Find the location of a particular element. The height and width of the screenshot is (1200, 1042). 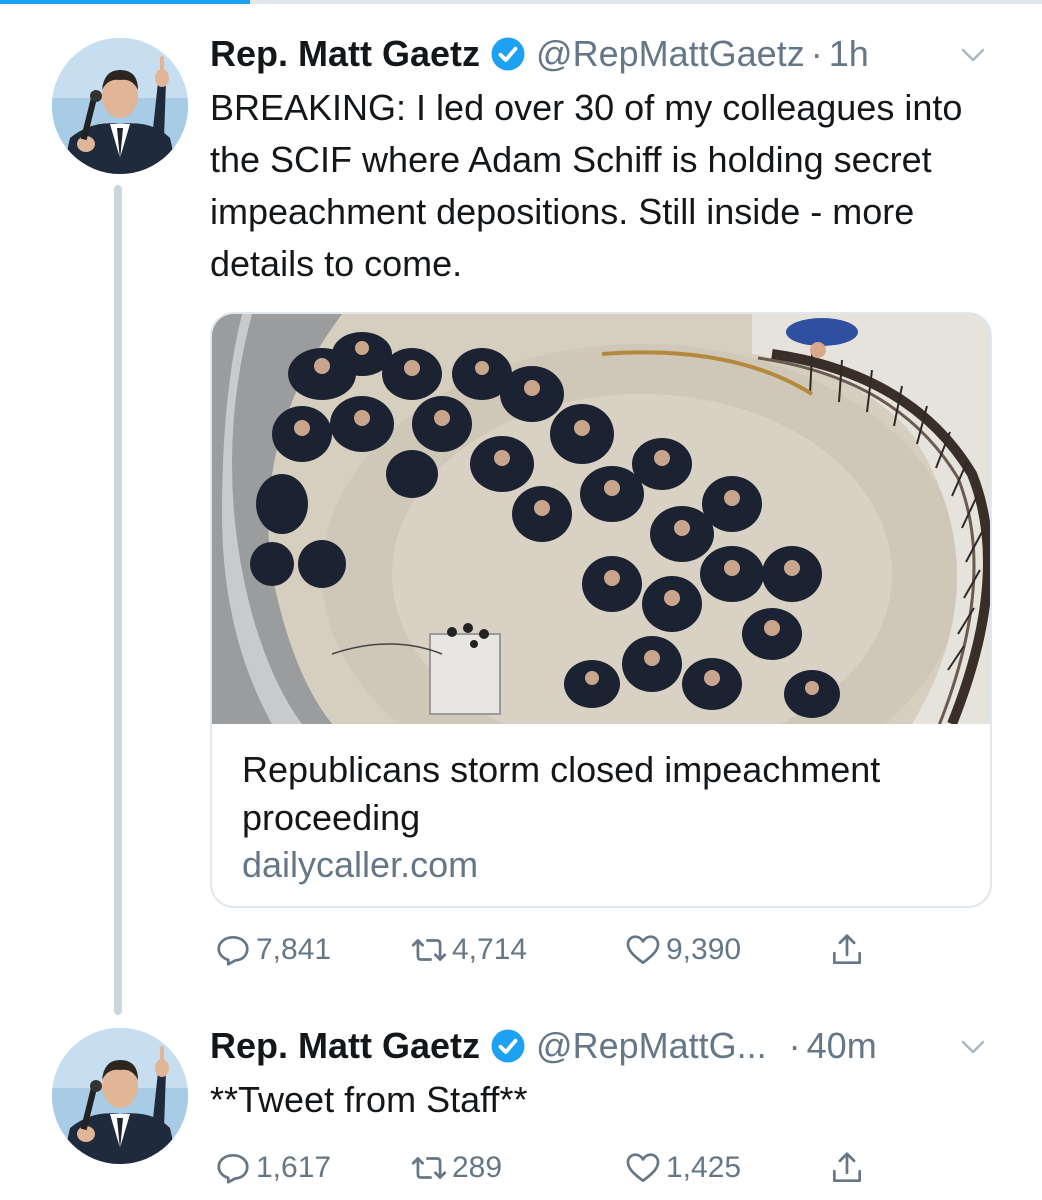

timestamp: 1h is located at coordinates (849, 54).